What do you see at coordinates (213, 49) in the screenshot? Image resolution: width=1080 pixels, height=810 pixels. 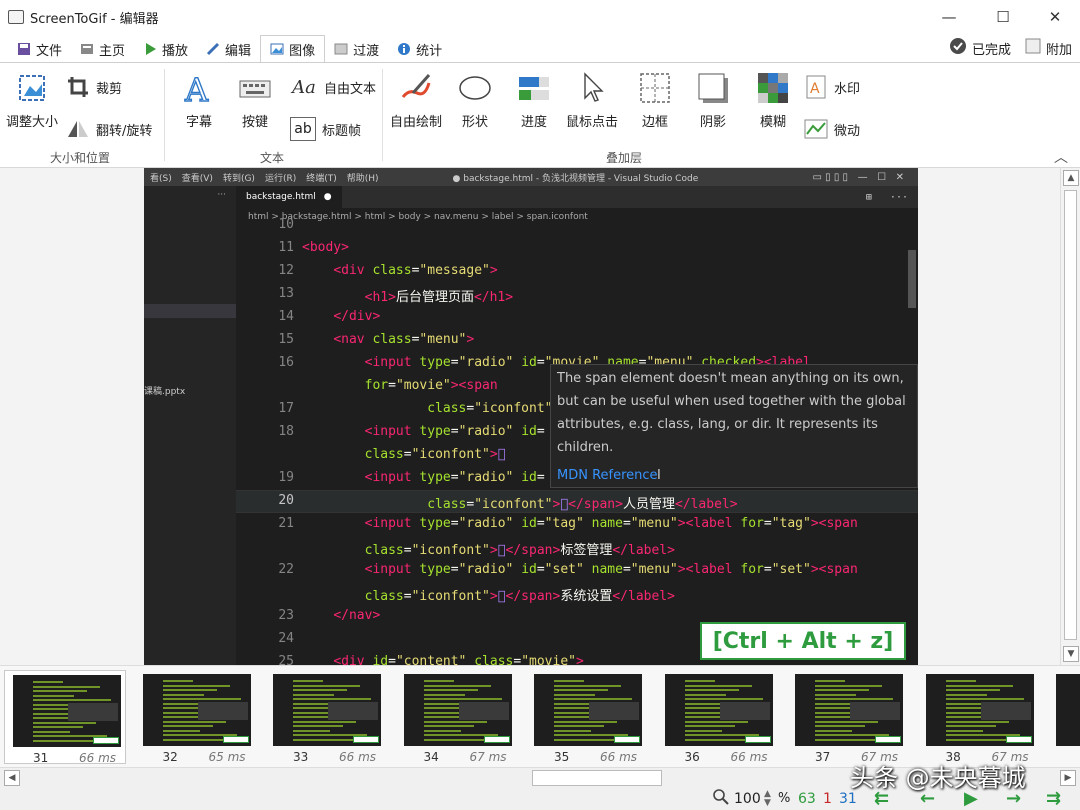 I see `pencil-icon` at bounding box center [213, 49].